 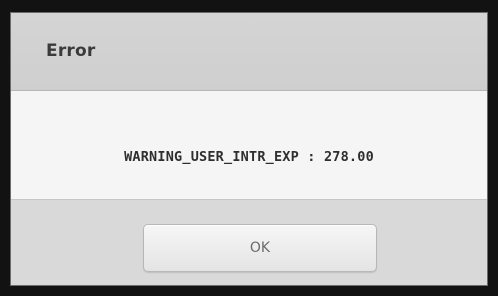 I want to click on error-message: WARNING_USER_INTR_EXP : 278.00, so click(x=249, y=157).